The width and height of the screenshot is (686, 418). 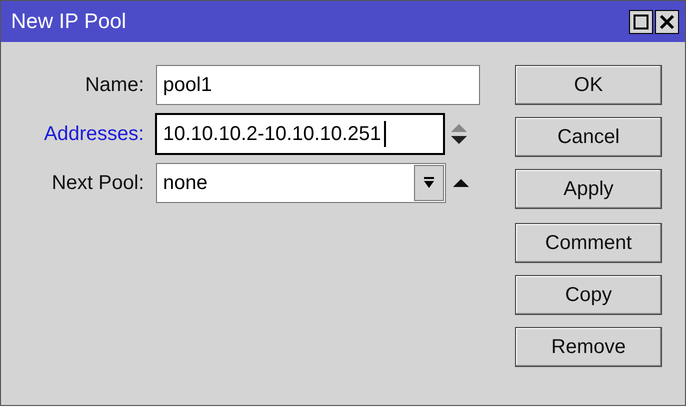 What do you see at coordinates (588, 85) in the screenshot?
I see `dialog-button: OK` at bounding box center [588, 85].